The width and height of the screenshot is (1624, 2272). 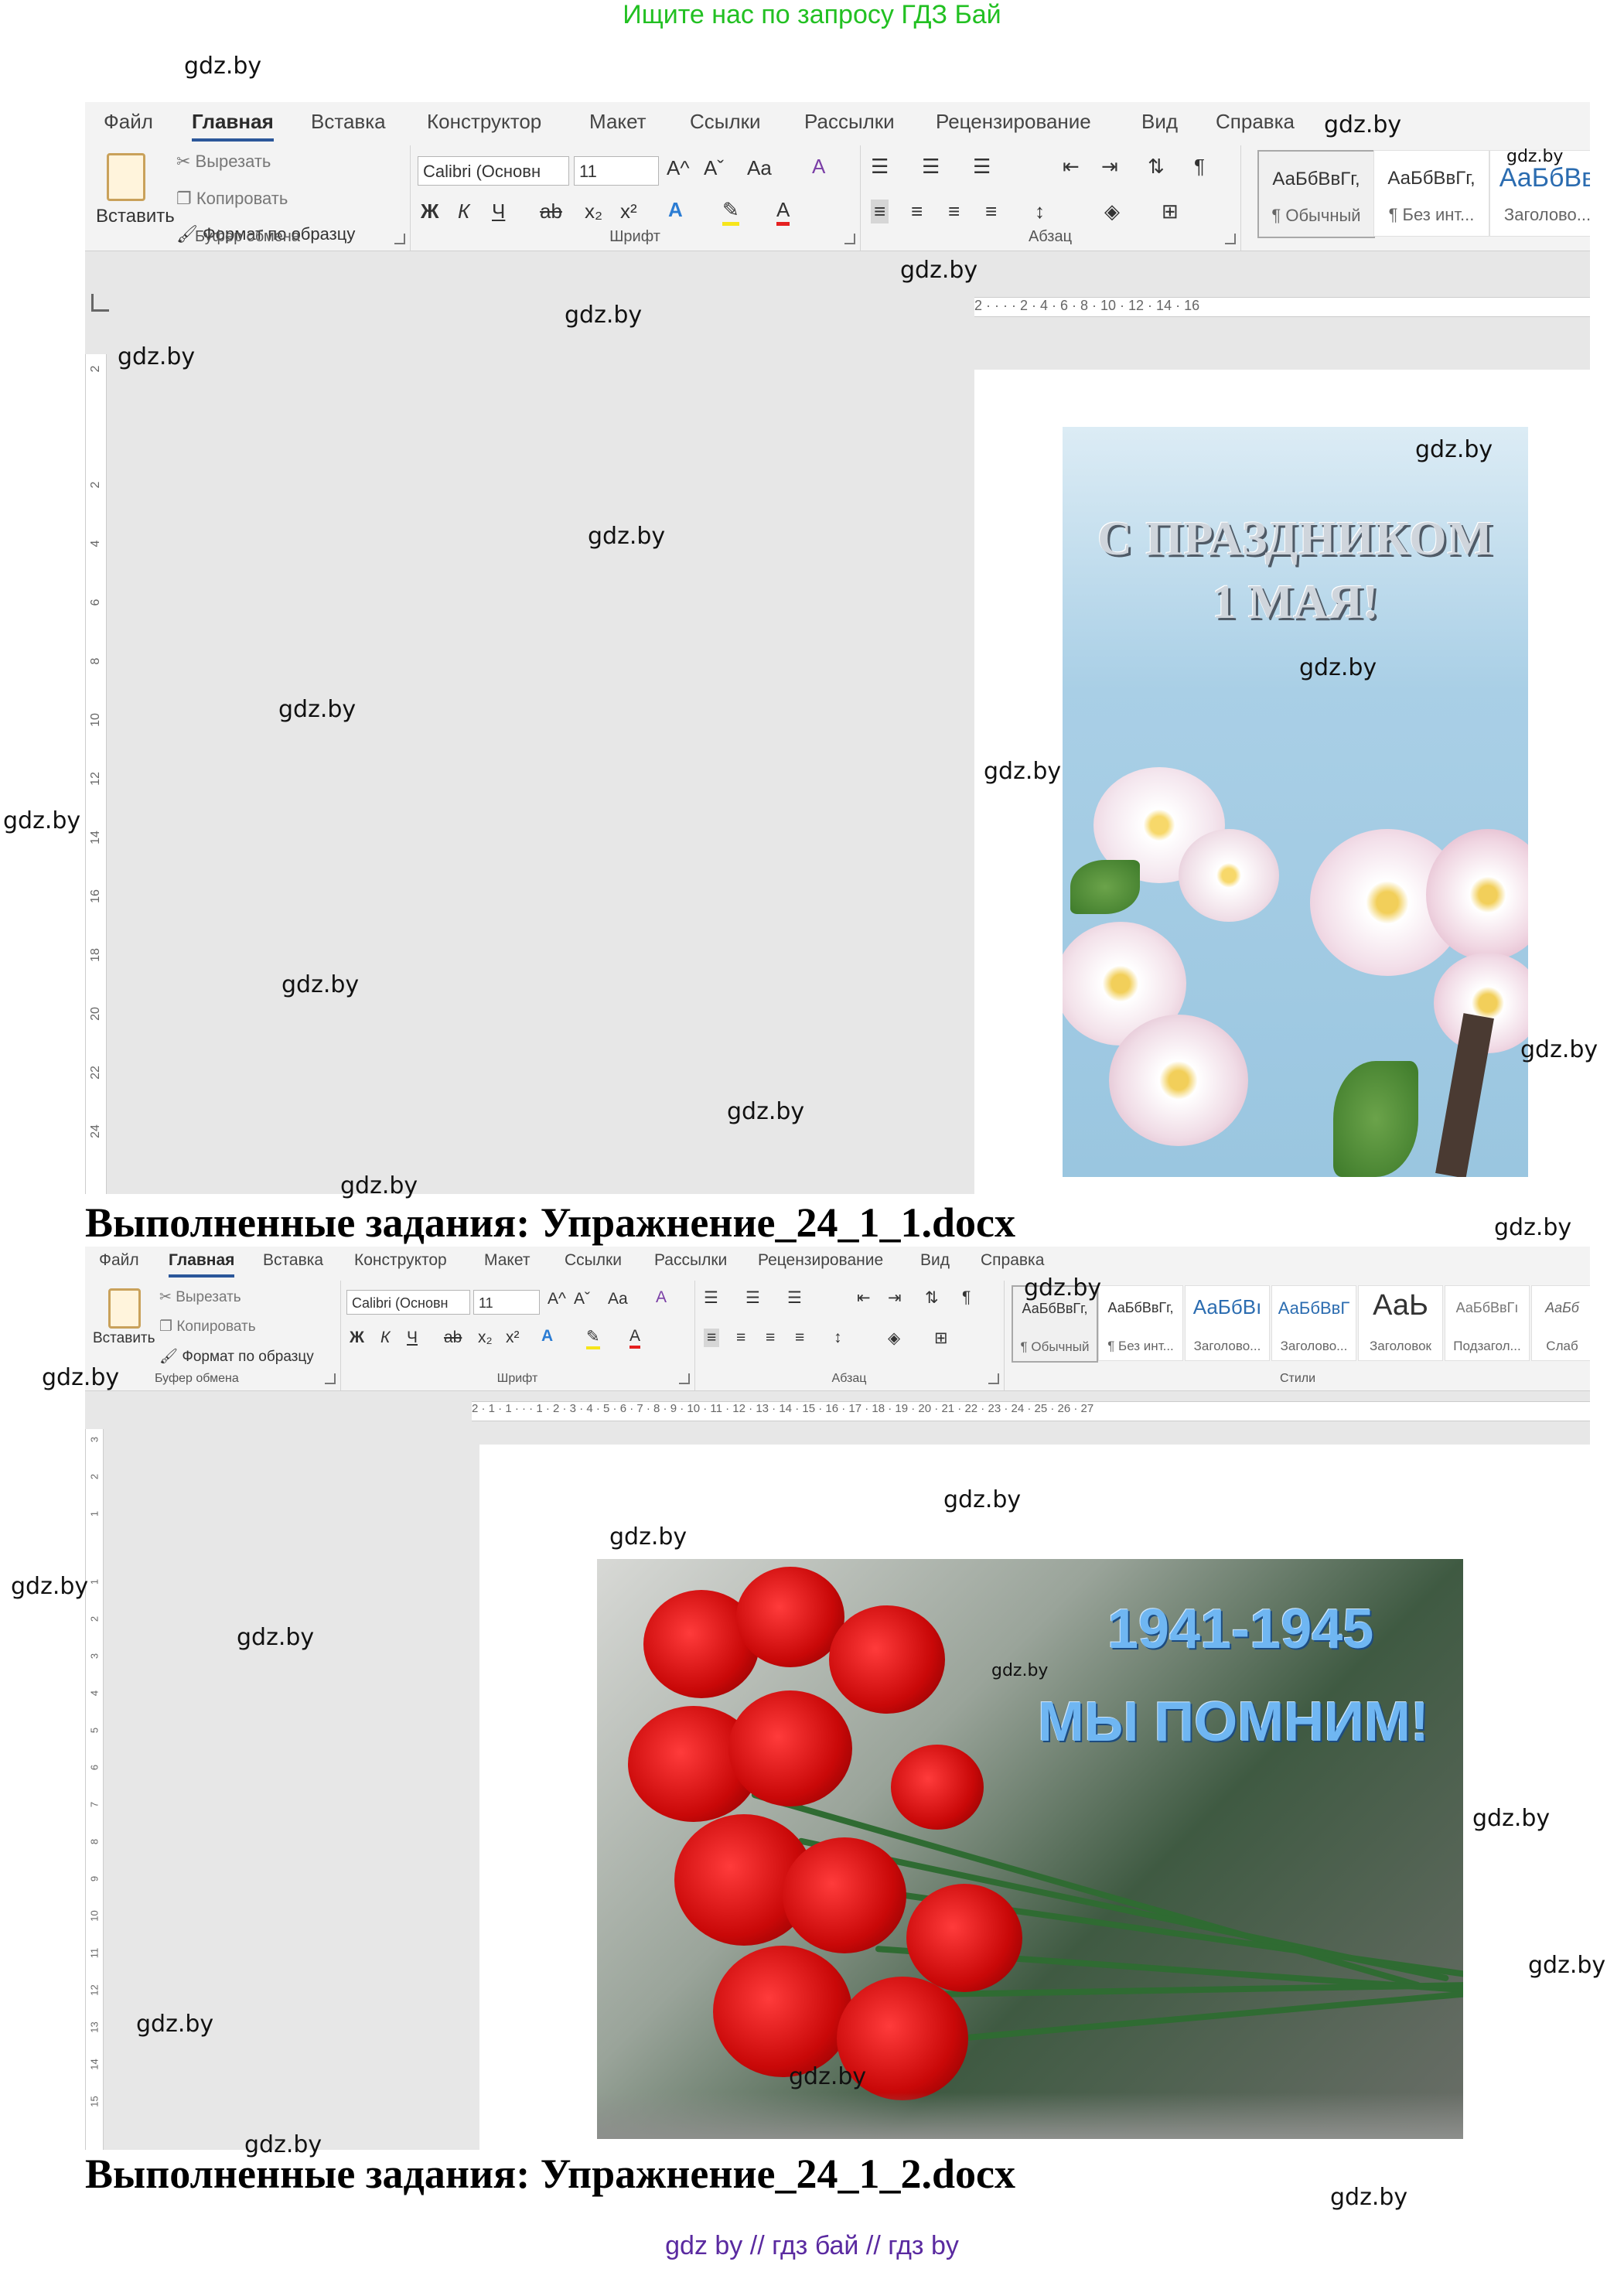 I want to click on victory-day-card-image: 1941-1945 МЫ ПОМНИМ!, so click(x=1030, y=1849).